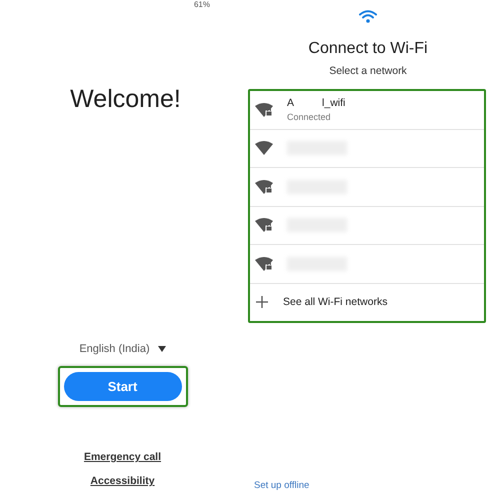  Describe the element at coordinates (114, 349) in the screenshot. I see `language-text: English (India)` at that location.